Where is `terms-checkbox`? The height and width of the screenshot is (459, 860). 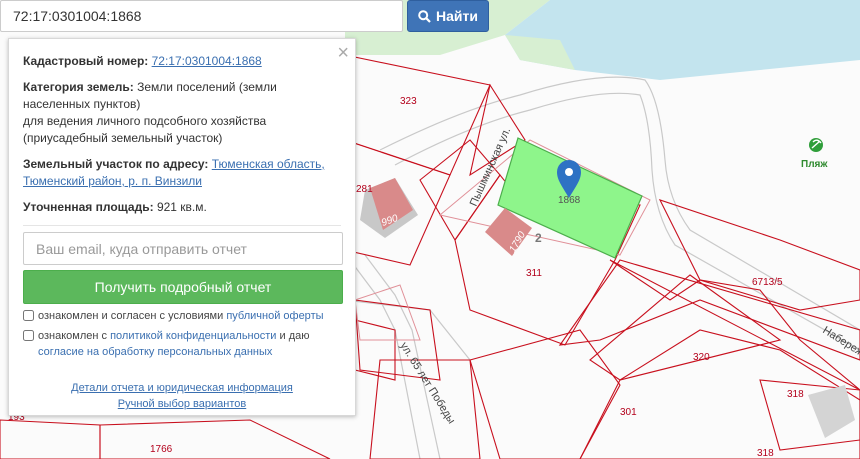 terms-checkbox is located at coordinates (28, 315).